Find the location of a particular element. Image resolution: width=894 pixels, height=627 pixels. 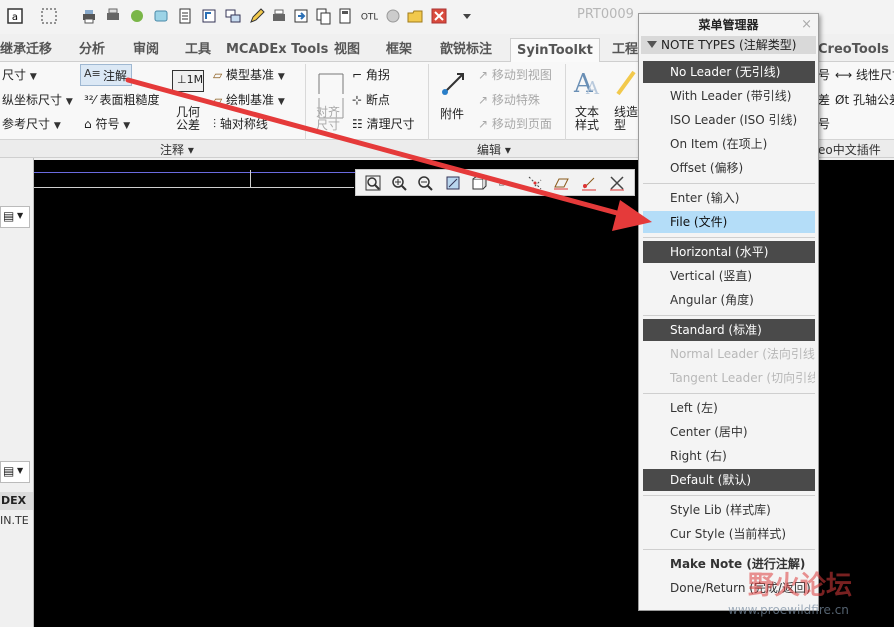

menu-item-angular: Angular (角度) is located at coordinates (729, 300).